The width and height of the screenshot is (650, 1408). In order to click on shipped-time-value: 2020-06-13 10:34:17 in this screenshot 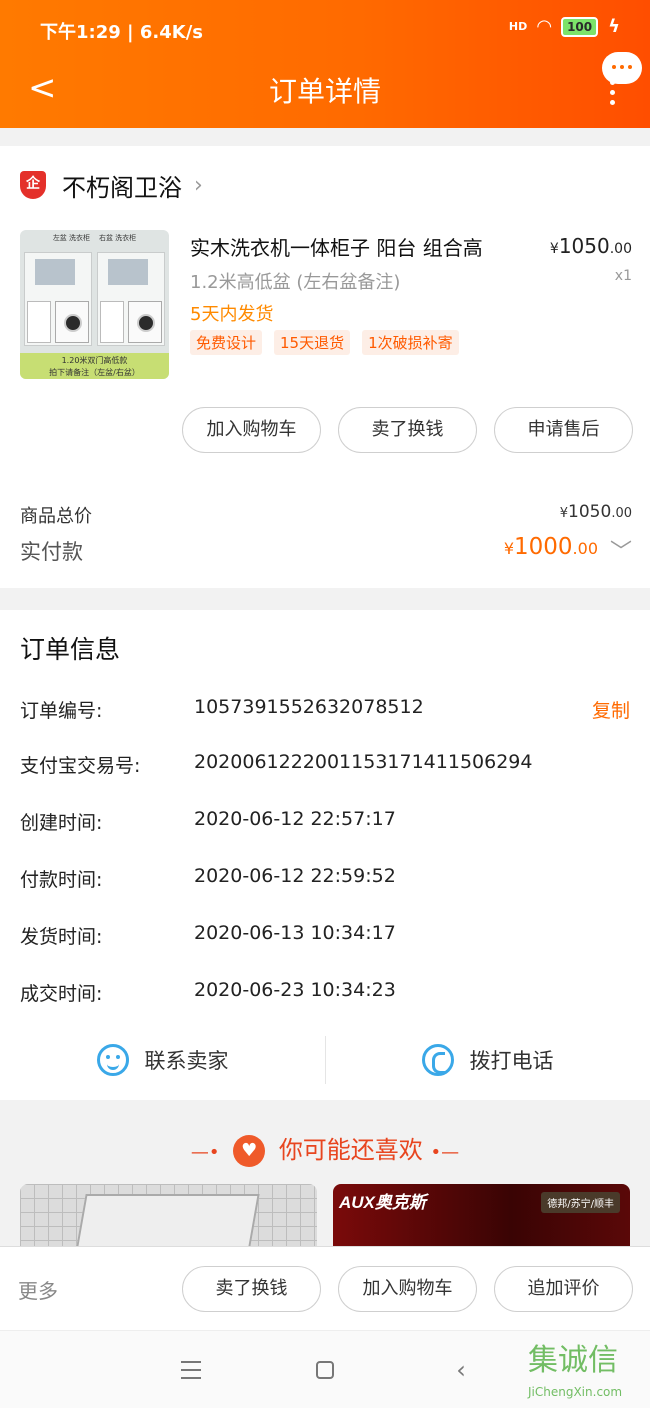, I will do `click(295, 933)`.